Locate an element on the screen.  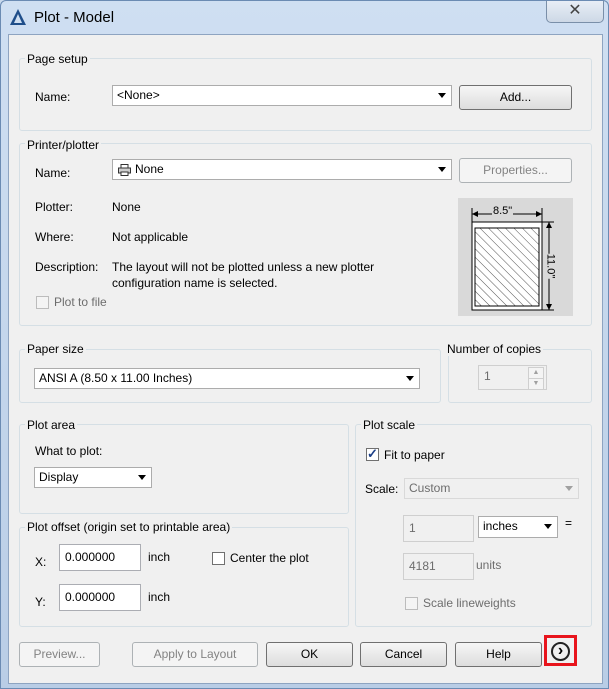
plot-scale-title: Plot scale is located at coordinates (389, 425).